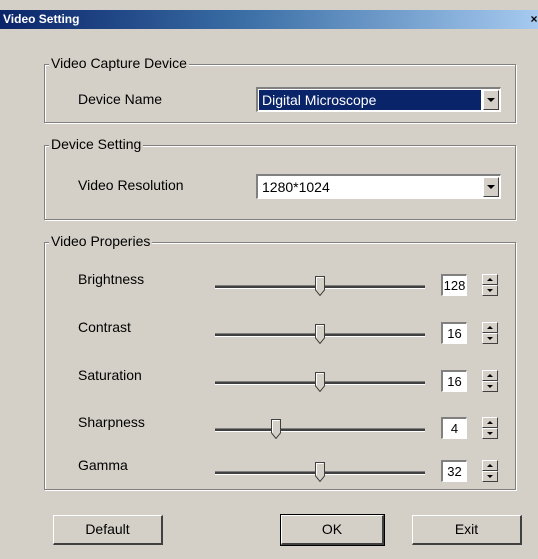  I want to click on video-resolution-label: Video Resolution, so click(131, 185).